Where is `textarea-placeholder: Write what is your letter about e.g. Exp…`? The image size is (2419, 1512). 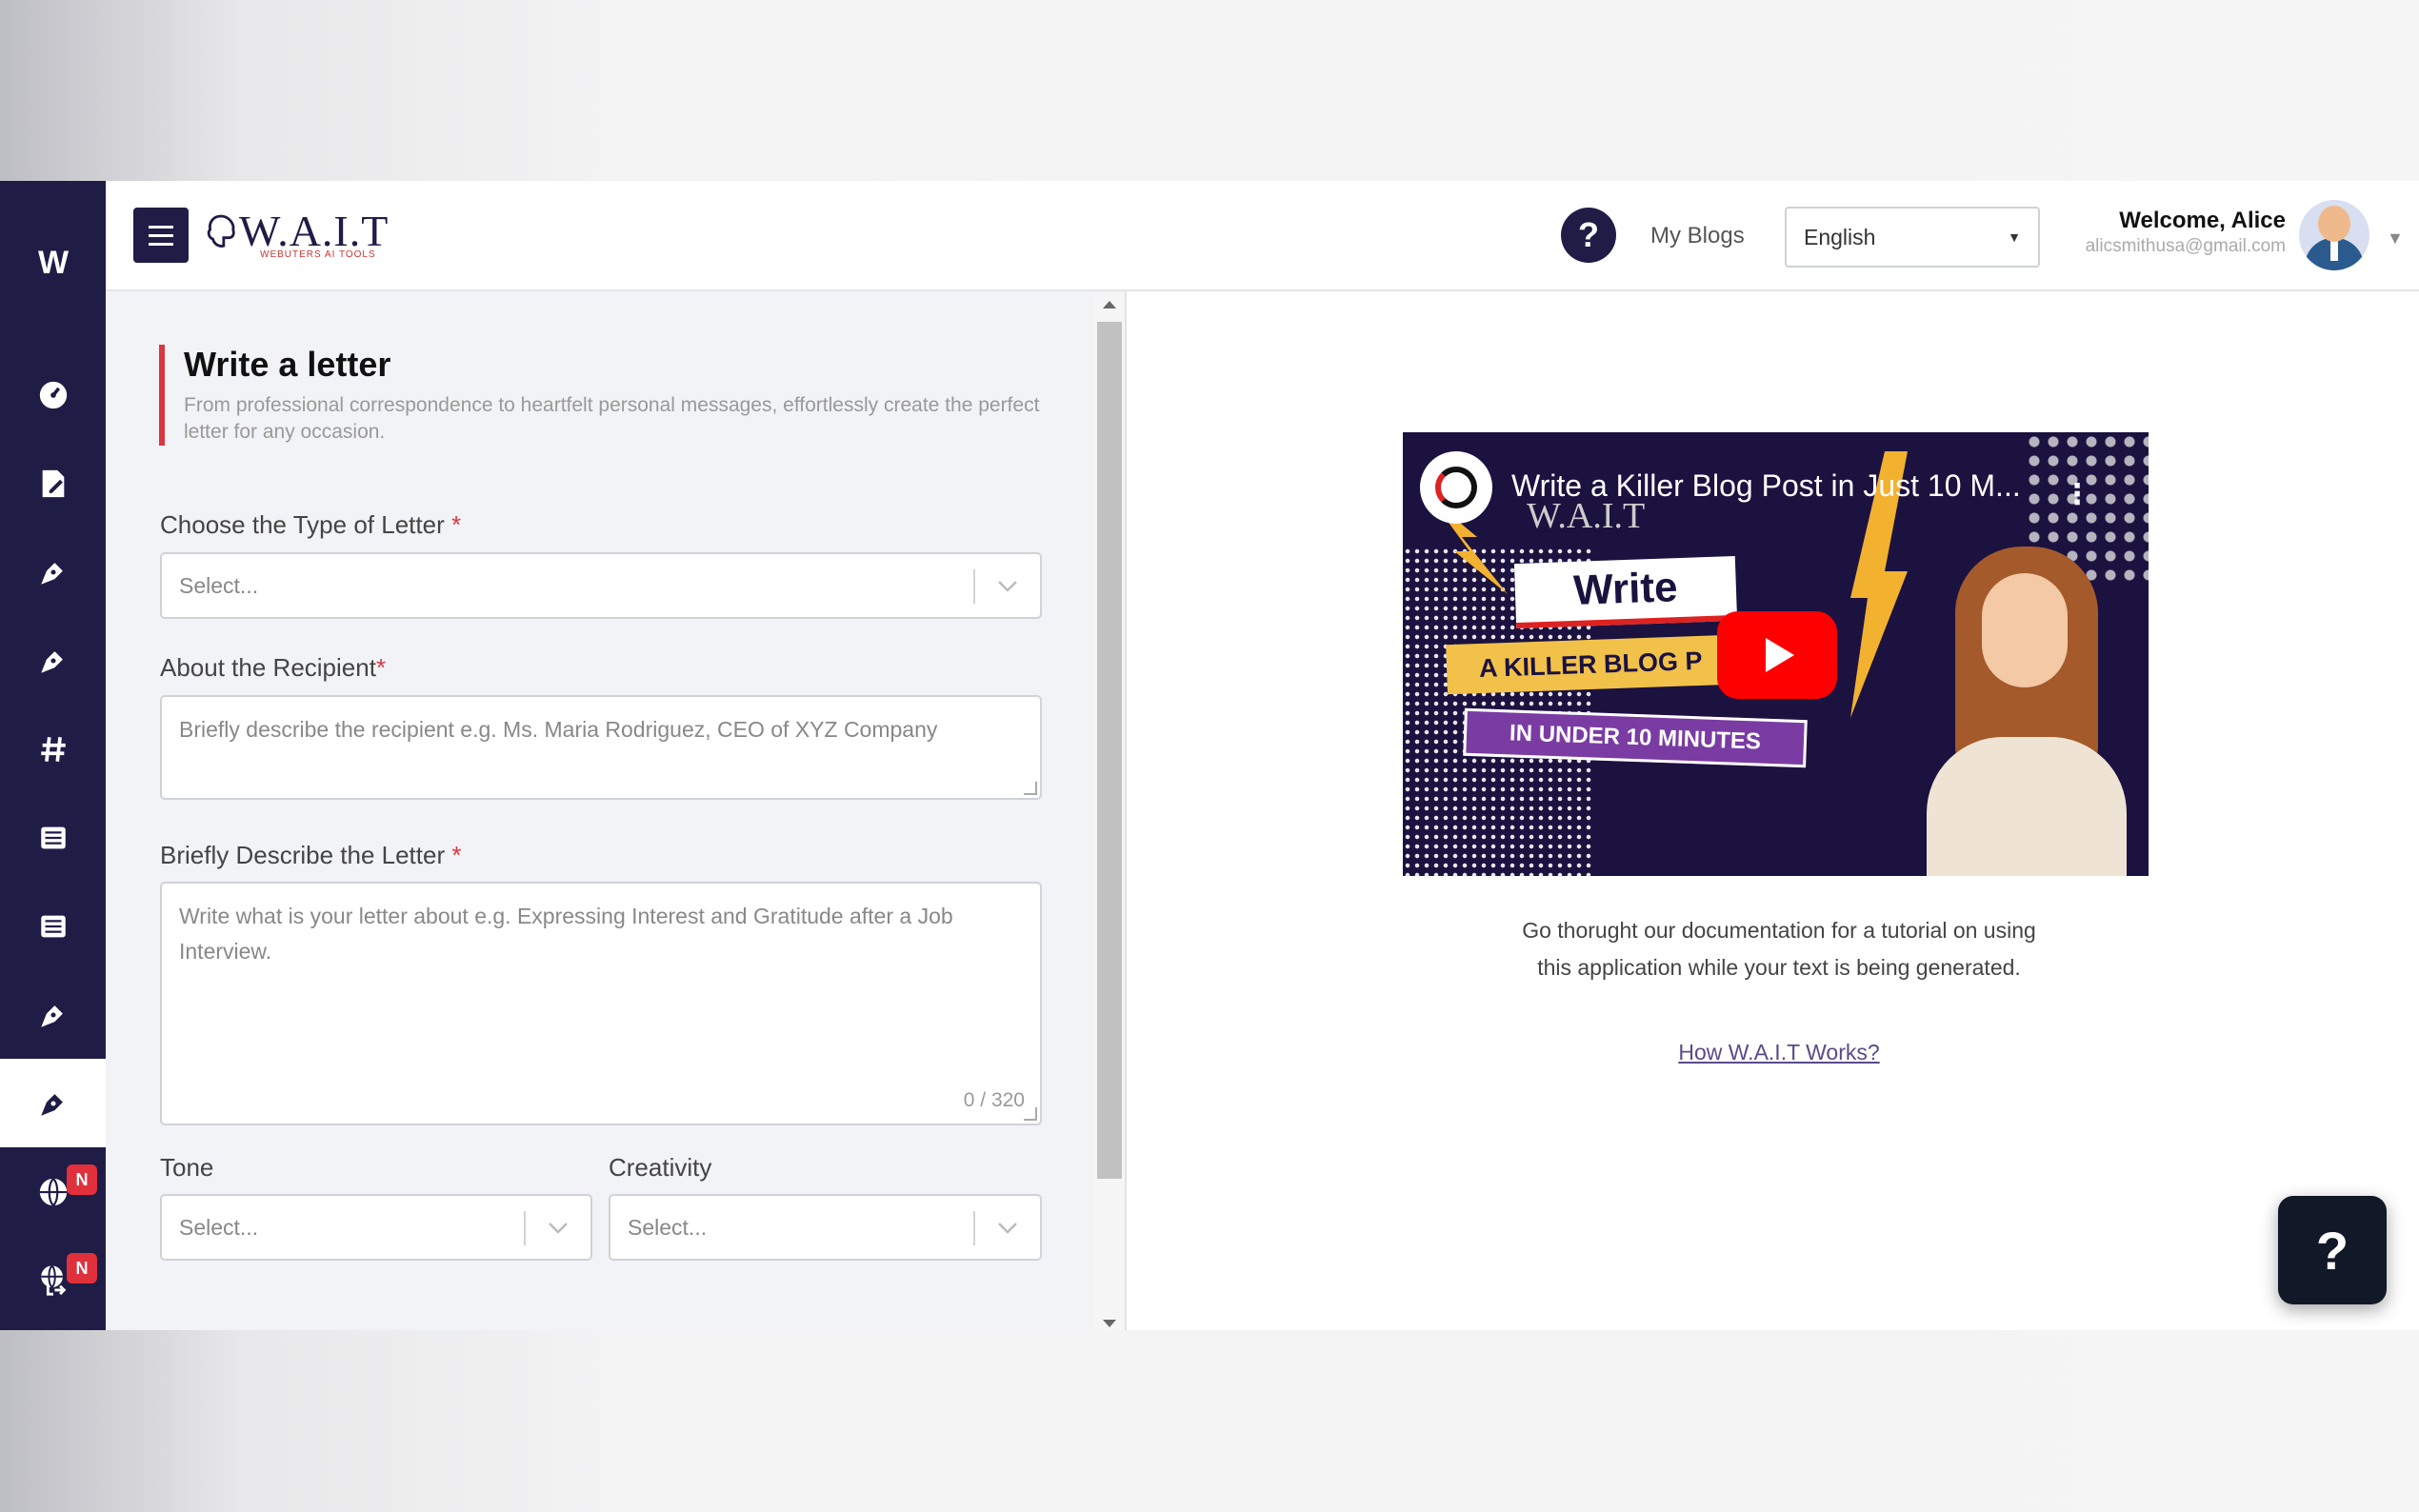
textarea-placeholder: Write what is your letter about e.g. Exp… is located at coordinates (566, 934).